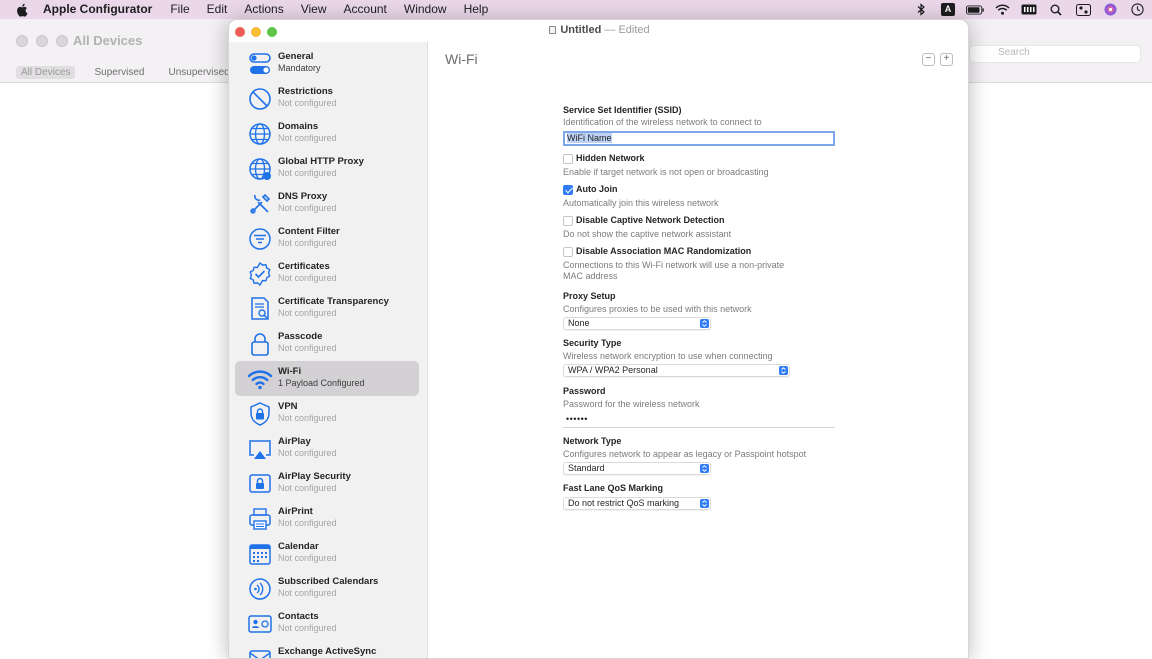 This screenshot has width=1152, height=659. I want to click on ssid-input: WiFi Name, so click(699, 138).